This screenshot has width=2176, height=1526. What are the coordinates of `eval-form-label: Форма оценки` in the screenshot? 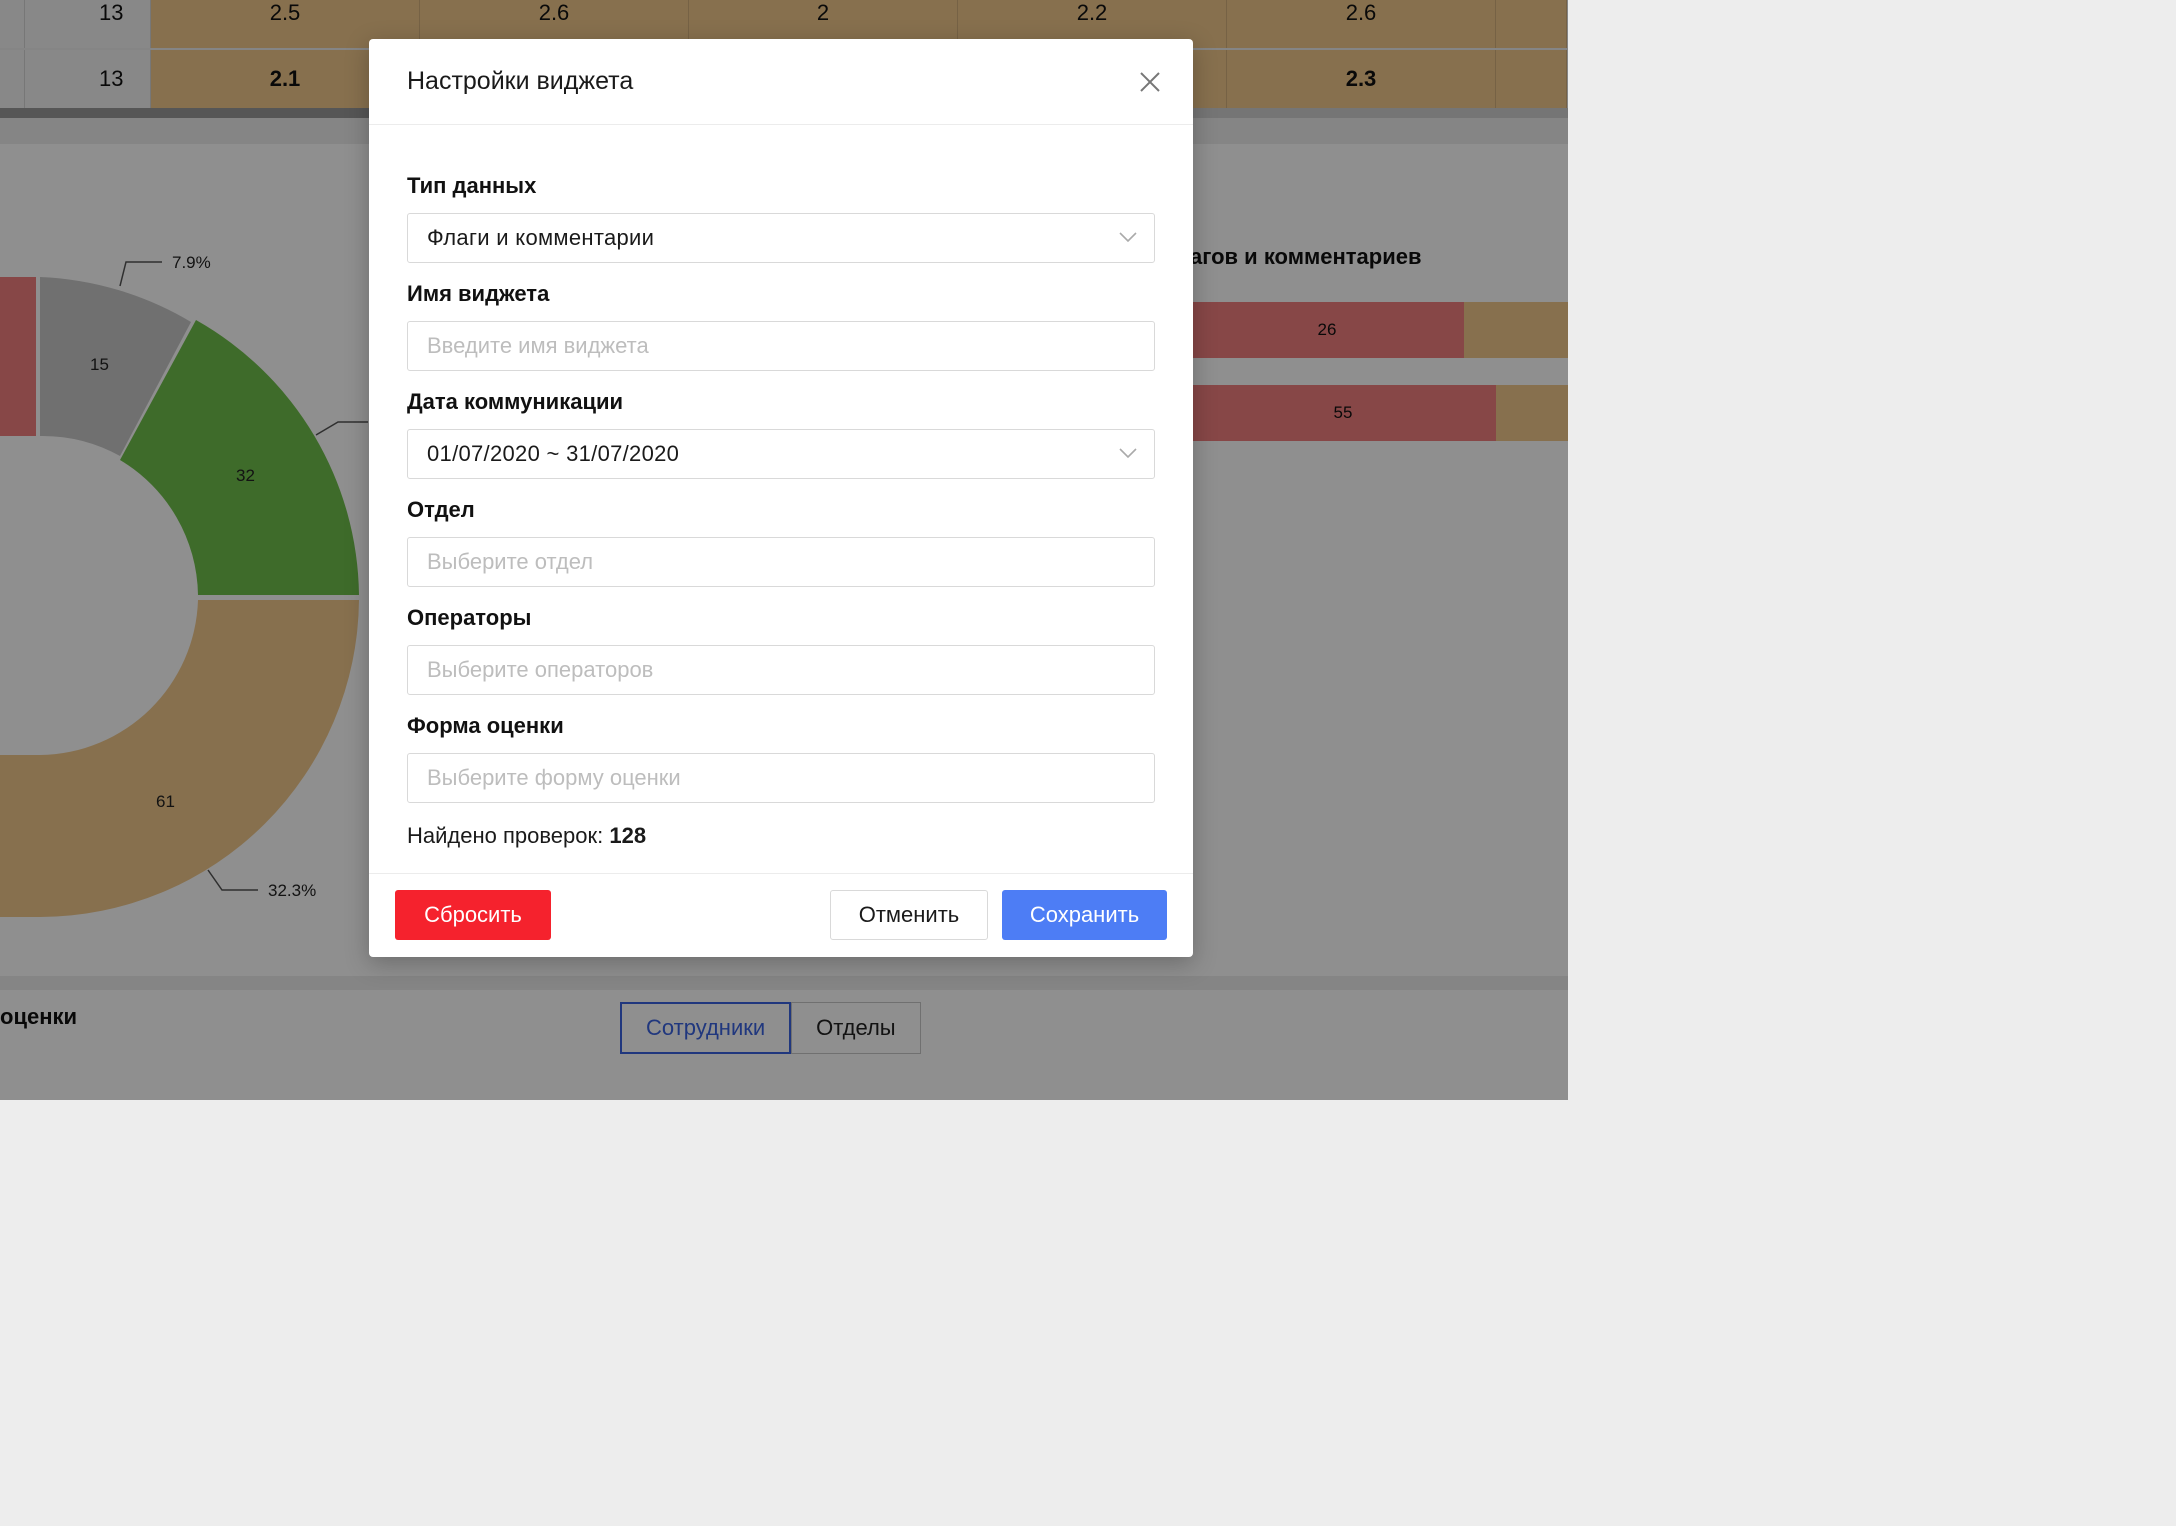 It's located at (485, 725).